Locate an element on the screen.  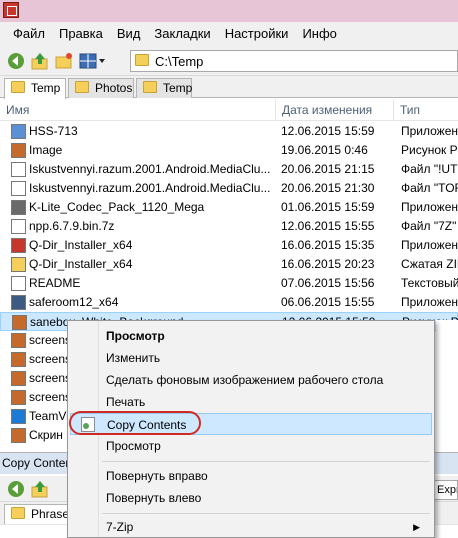
status-text: Copy Conten is located at coordinates (37, 463).